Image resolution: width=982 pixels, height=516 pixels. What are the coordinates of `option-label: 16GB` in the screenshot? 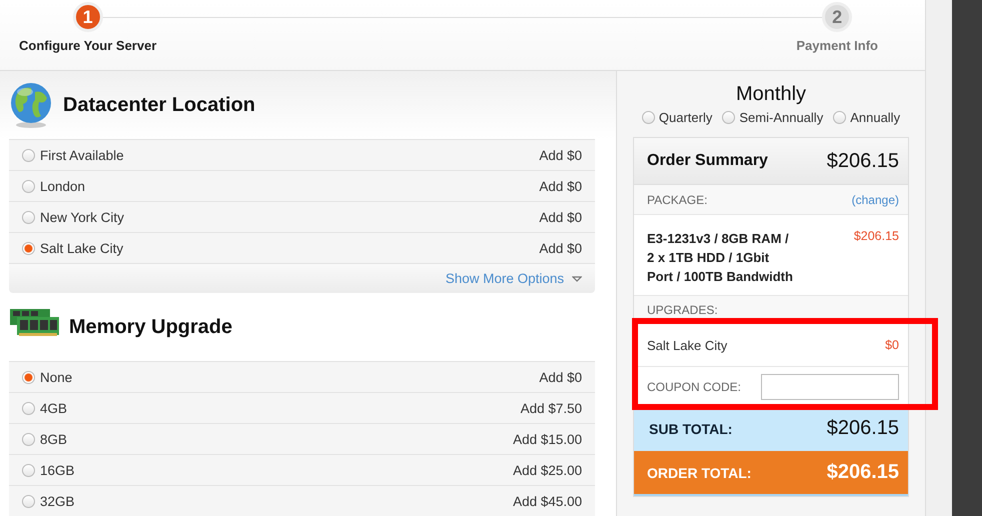 It's located at (58, 470).